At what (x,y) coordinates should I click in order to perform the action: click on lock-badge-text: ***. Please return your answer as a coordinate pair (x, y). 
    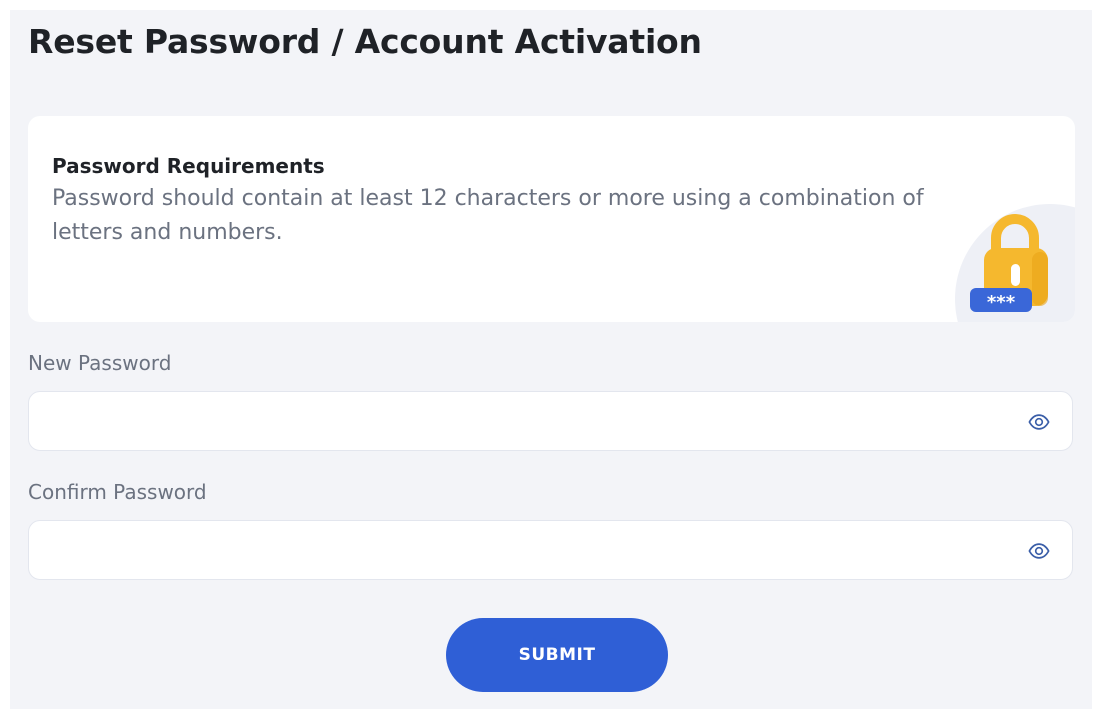
    Looking at the image, I should click on (1001, 302).